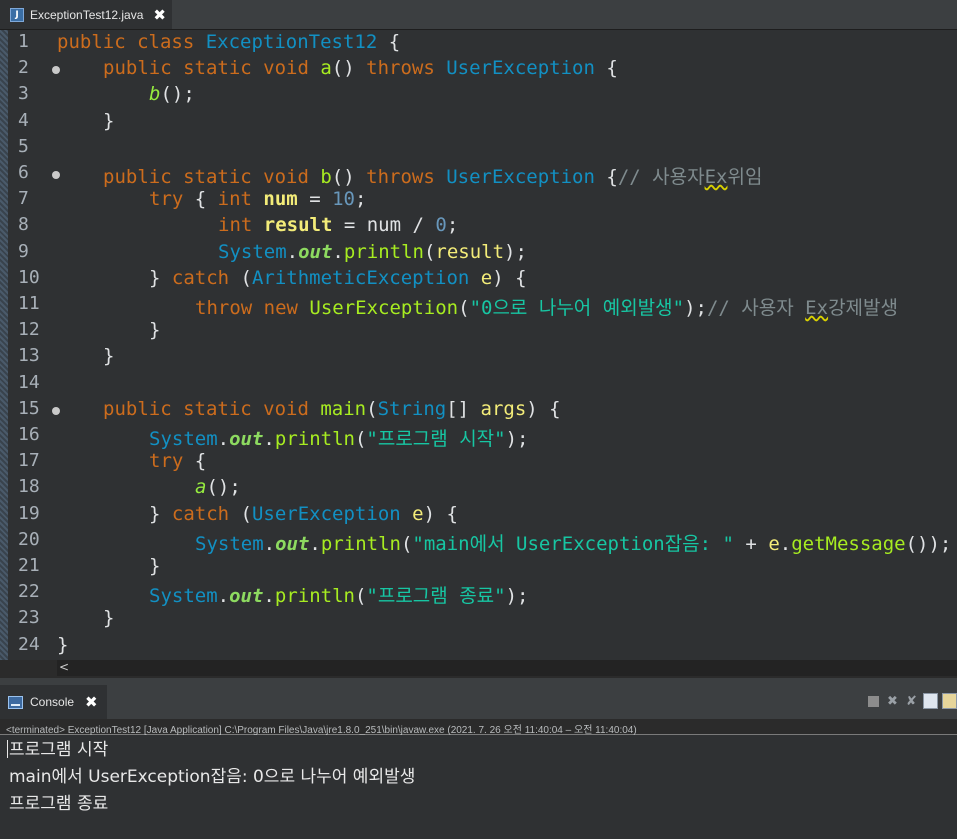 This screenshot has width=957, height=839. What do you see at coordinates (29, 592) in the screenshot?
I see `line-number-22: 22` at bounding box center [29, 592].